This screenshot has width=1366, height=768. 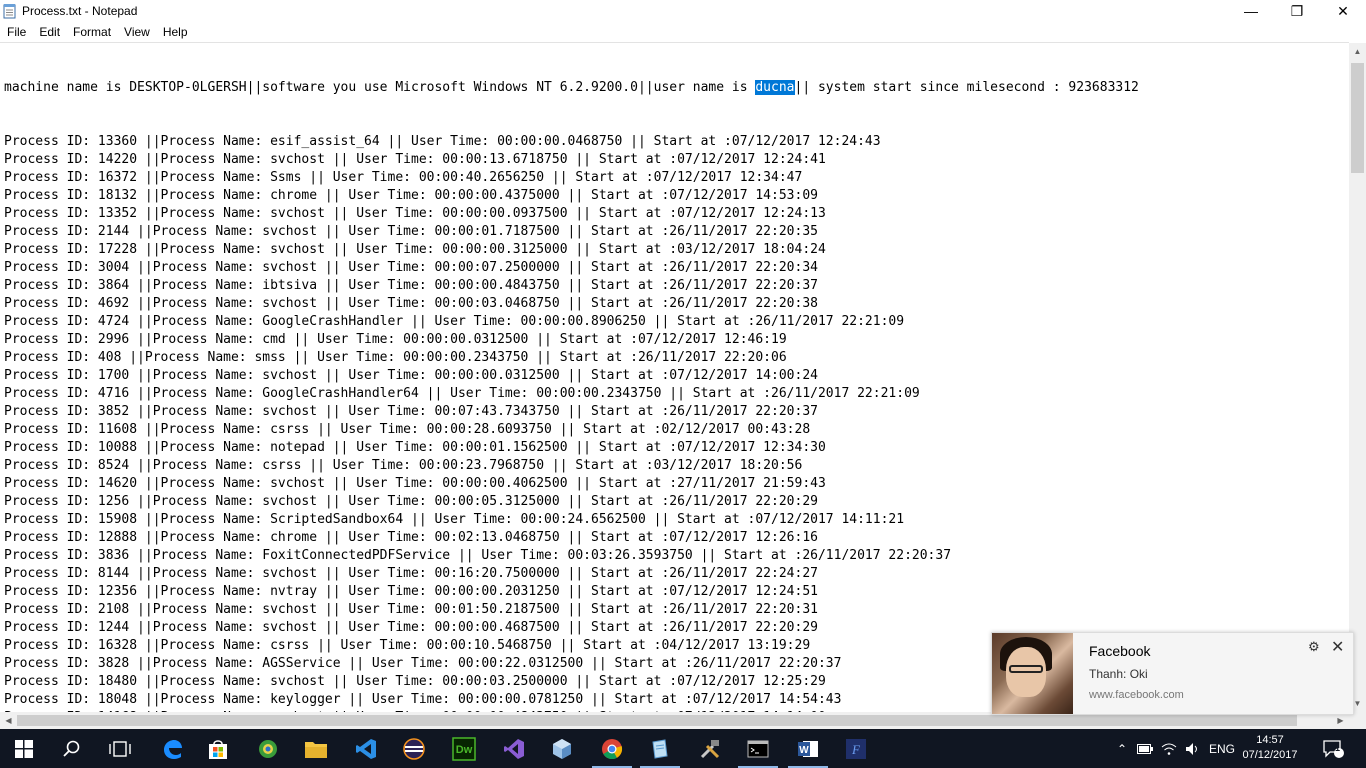 What do you see at coordinates (1120, 651) in the screenshot?
I see `notification-app-name: Facebook` at bounding box center [1120, 651].